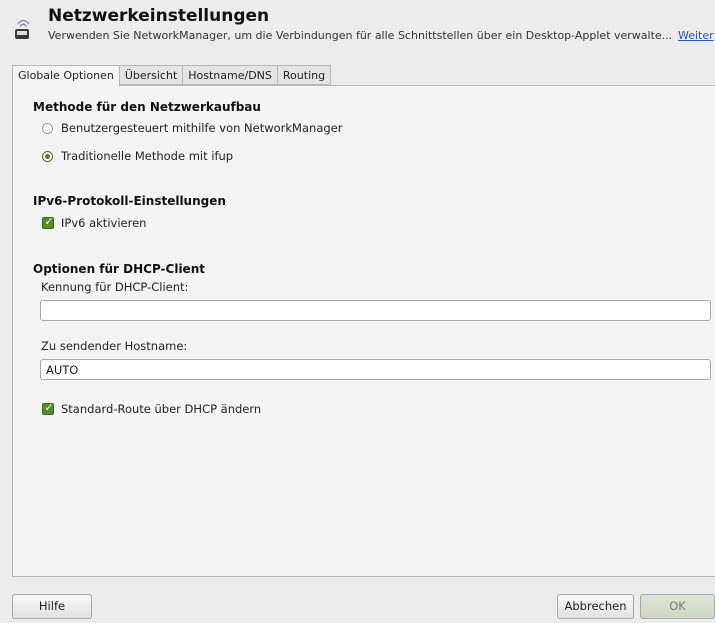 This screenshot has width=715, height=623. I want to click on tab-overview: Übersicht, so click(151, 75).